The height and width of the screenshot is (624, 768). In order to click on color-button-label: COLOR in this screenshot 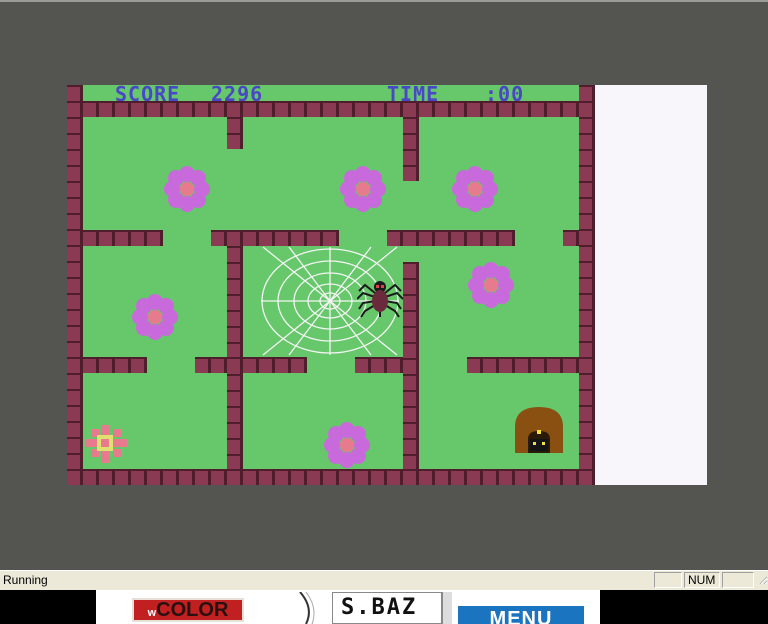, I will do `click(192, 610)`.